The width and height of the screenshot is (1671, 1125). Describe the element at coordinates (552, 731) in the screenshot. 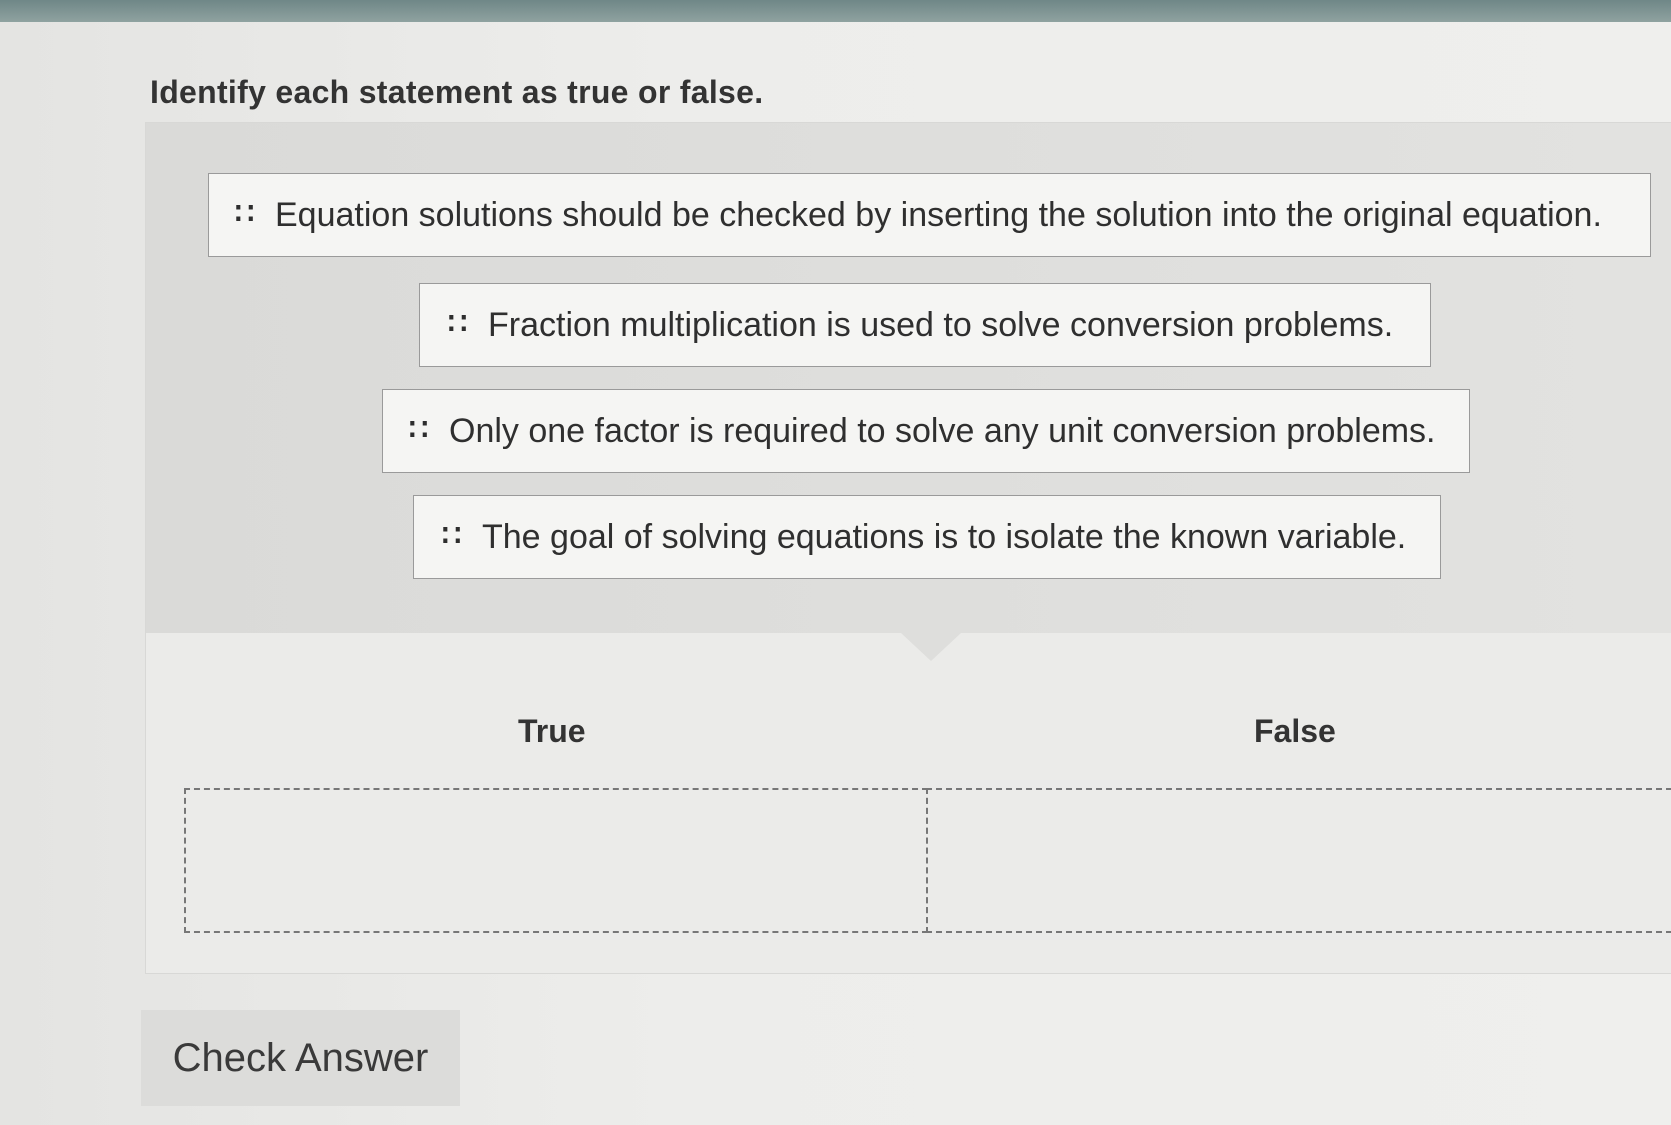

I see `true-column-label: True` at that location.